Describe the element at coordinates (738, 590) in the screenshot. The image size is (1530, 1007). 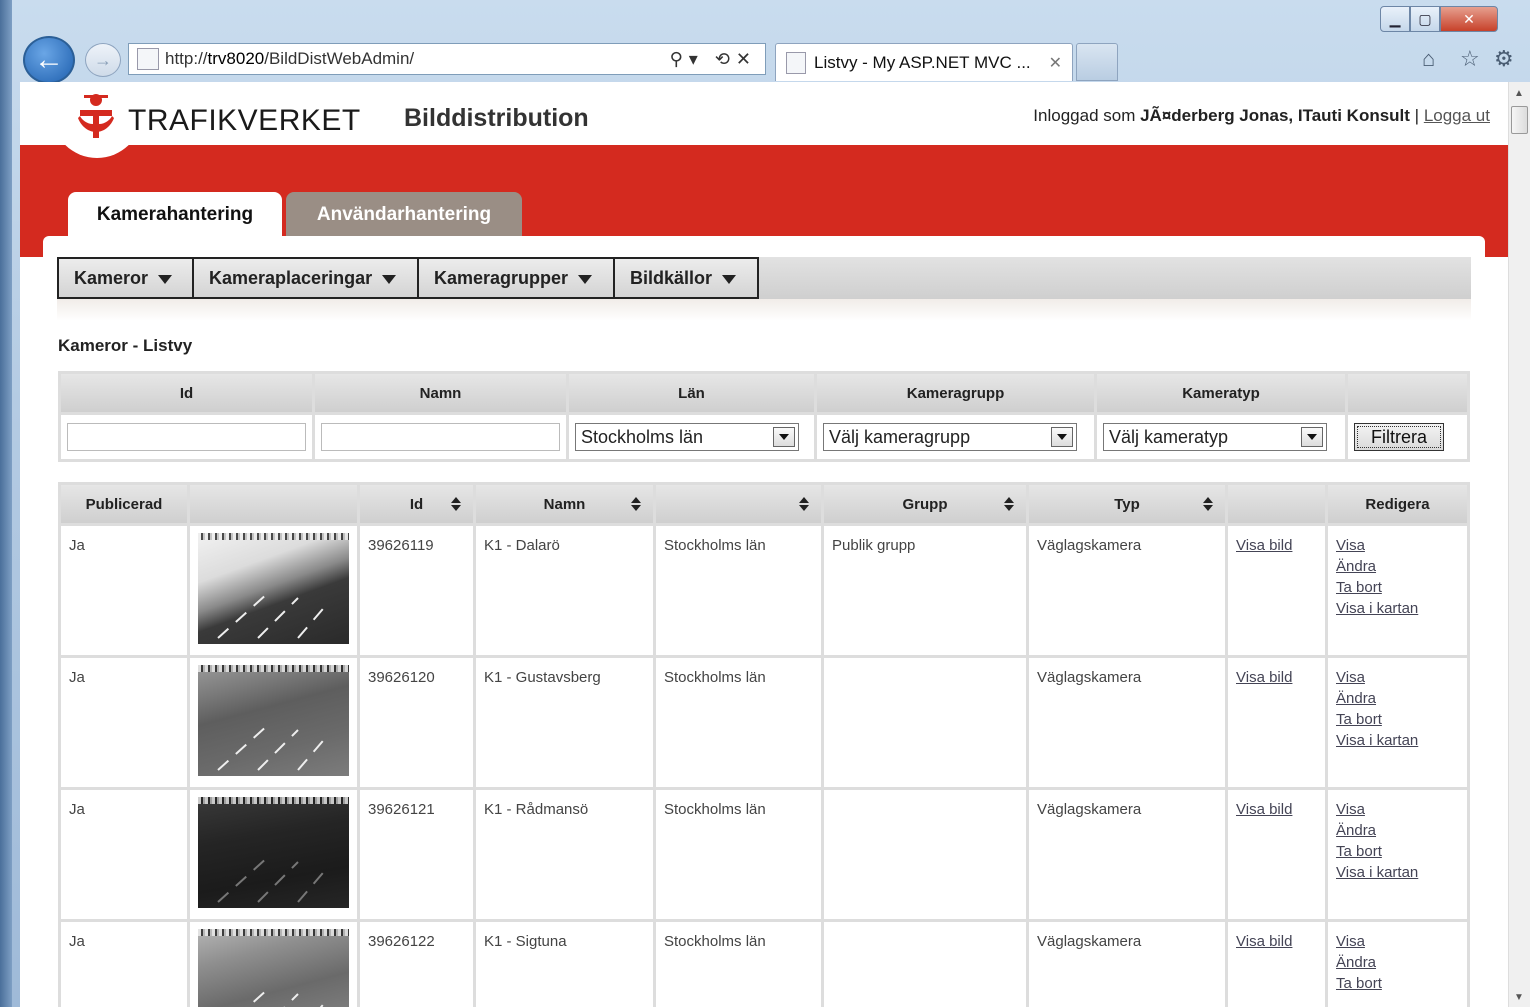
I see `cell-lan: Stockholms län` at that location.